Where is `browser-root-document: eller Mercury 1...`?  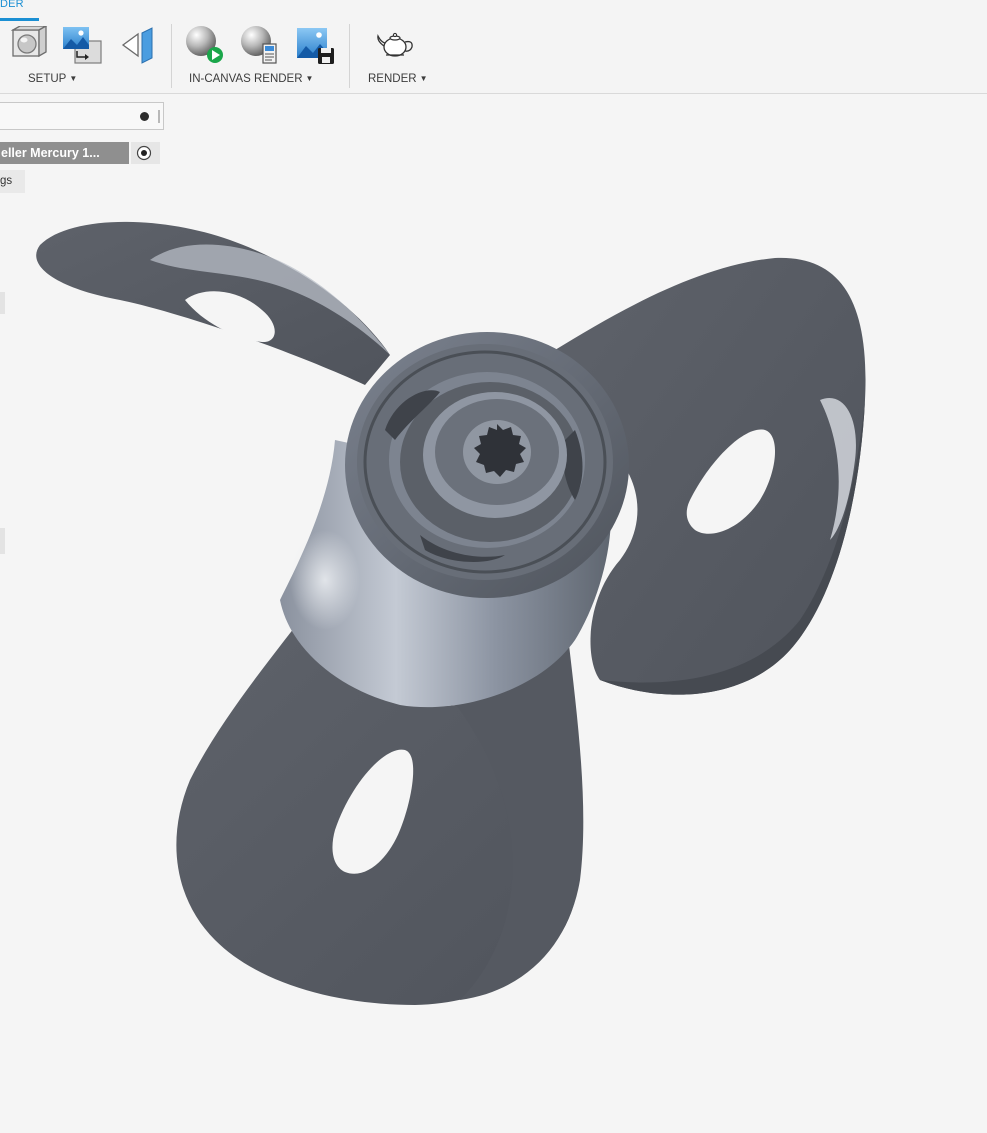
browser-root-document: eller Mercury 1... is located at coordinates (64, 153).